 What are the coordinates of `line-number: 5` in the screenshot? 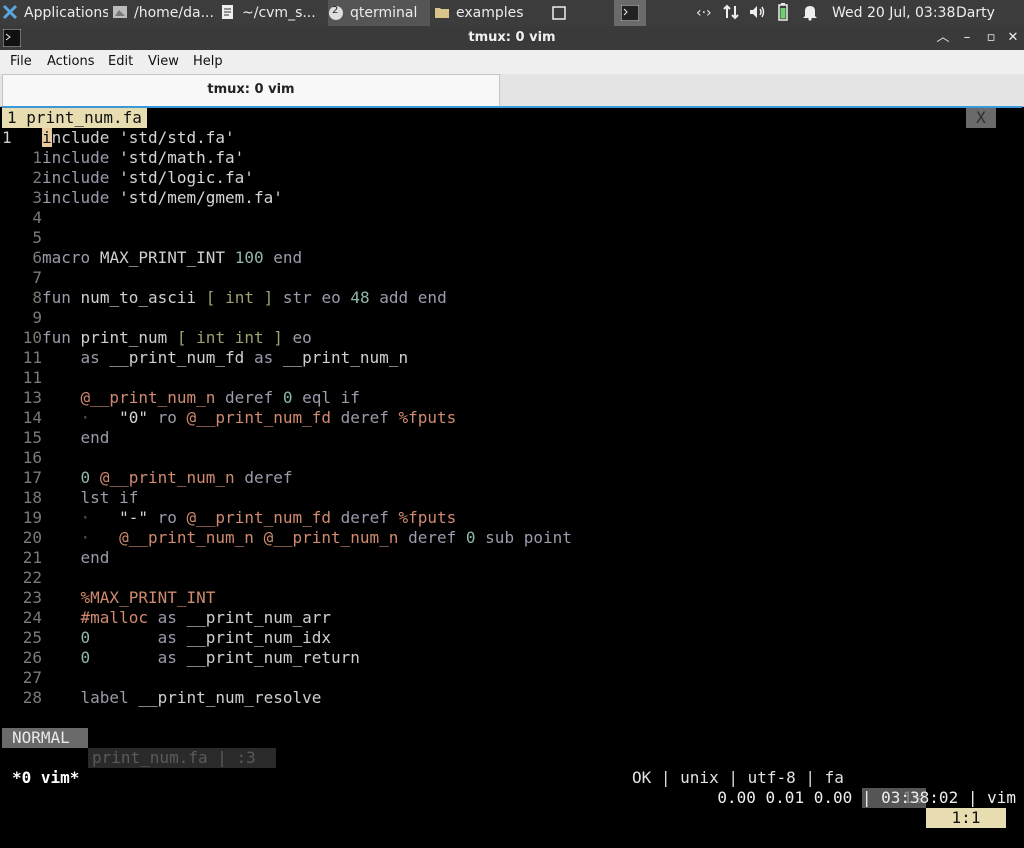 It's located at (37, 237).